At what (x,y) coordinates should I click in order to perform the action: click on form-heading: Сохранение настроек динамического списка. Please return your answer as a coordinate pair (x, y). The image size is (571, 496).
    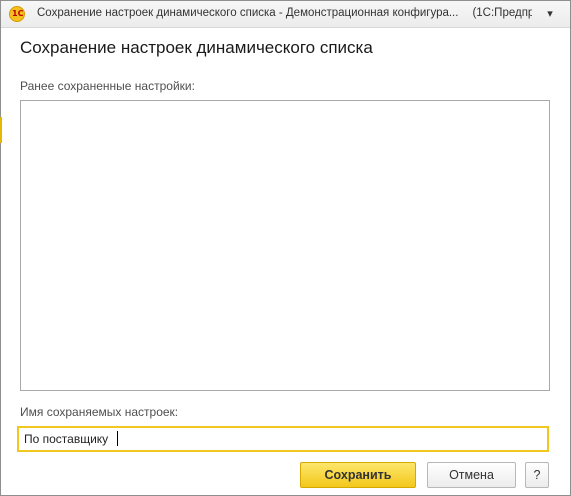
    Looking at the image, I should click on (196, 47).